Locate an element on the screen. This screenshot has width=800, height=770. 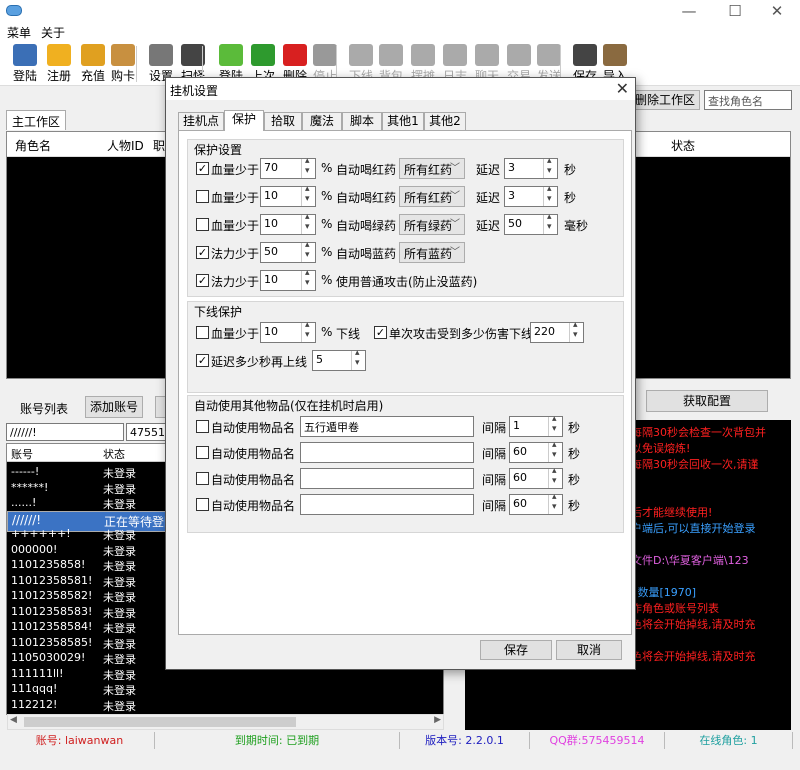
delay-unit: 秒 is located at coordinates (570, 198).